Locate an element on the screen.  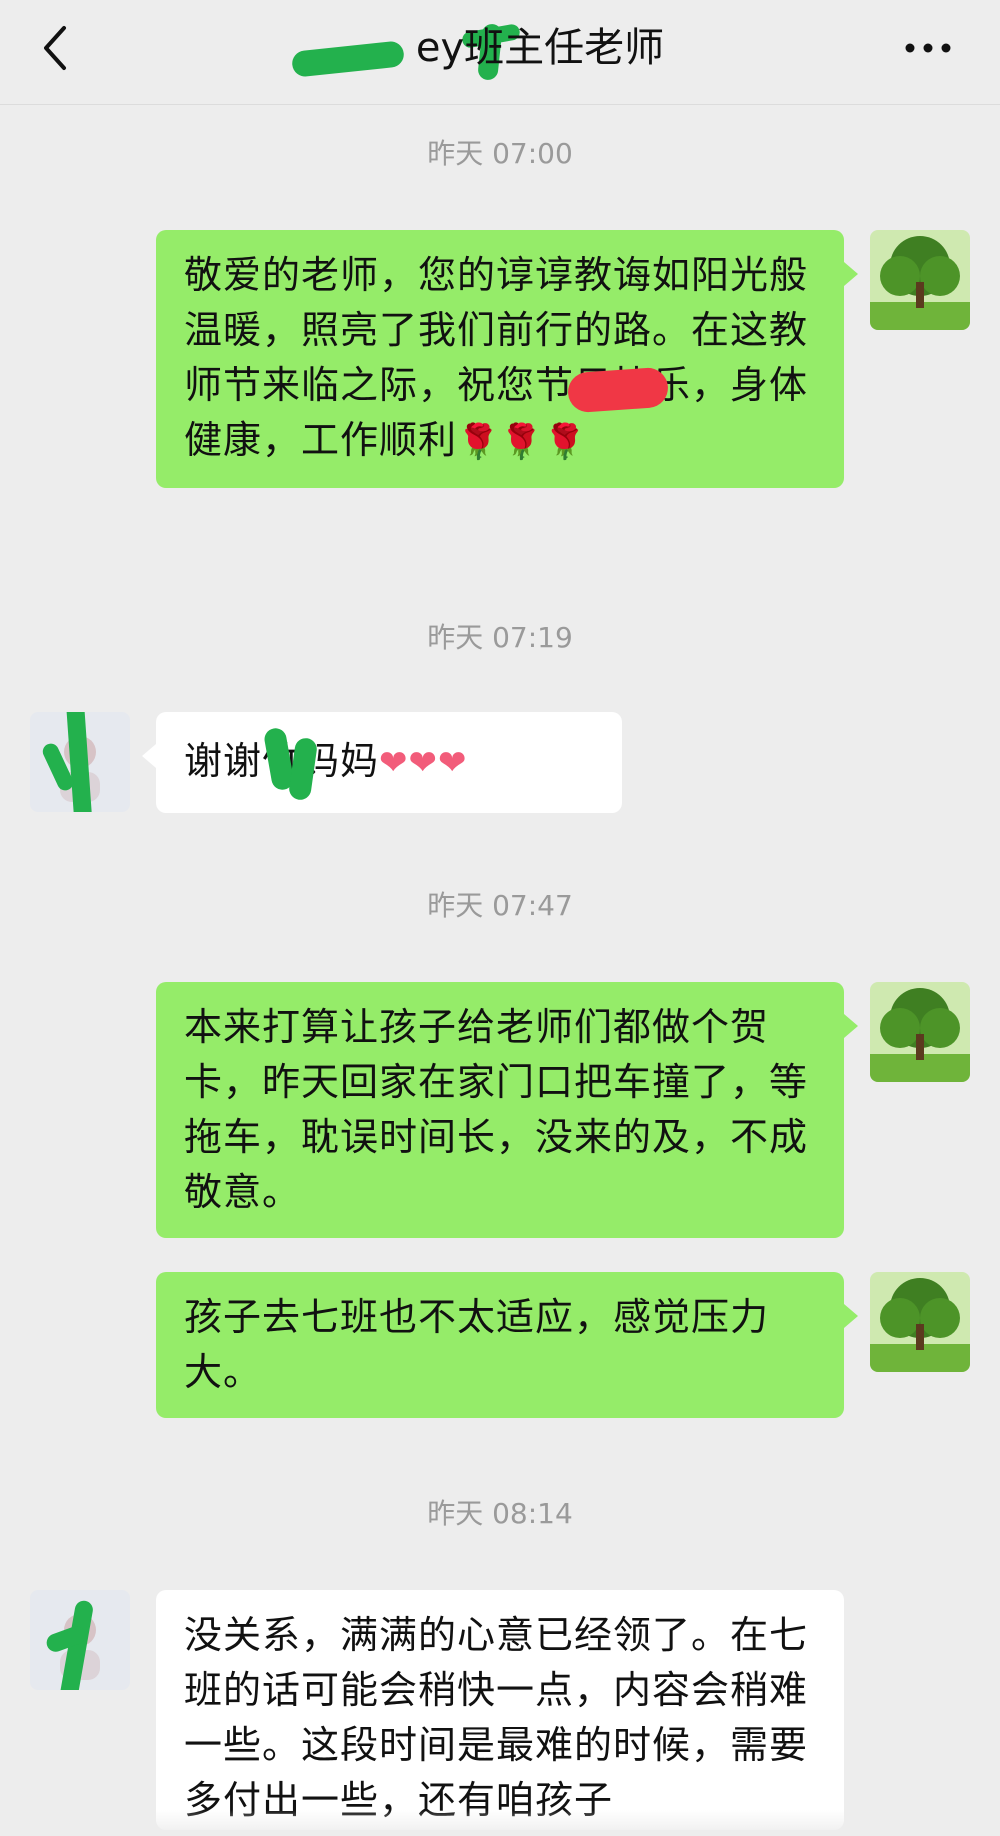
back-button is located at coordinates (56, 48).